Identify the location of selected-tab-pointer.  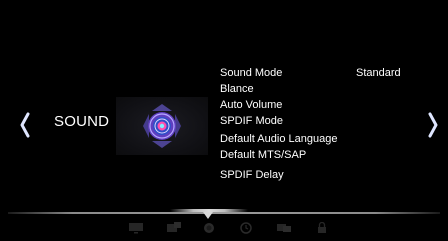
(208, 215).